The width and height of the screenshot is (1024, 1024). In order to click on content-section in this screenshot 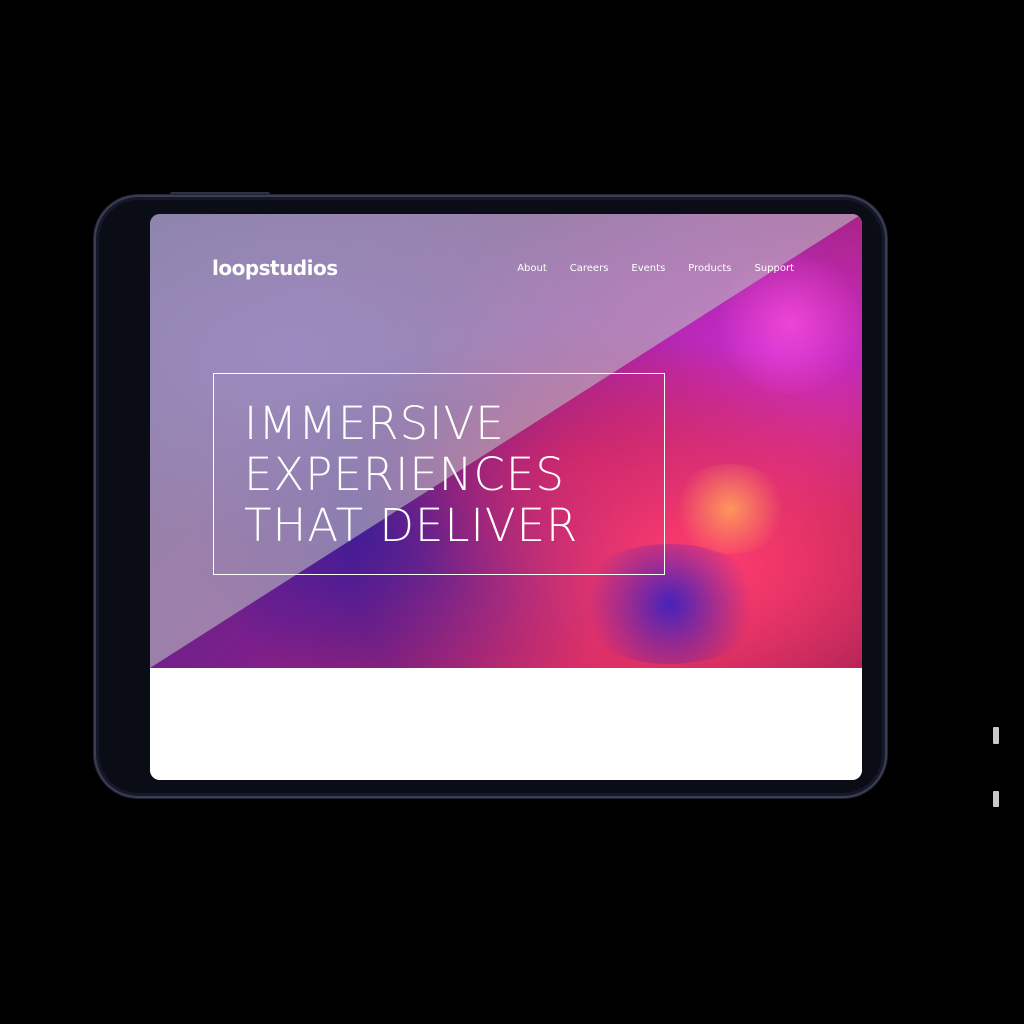, I will do `click(506, 724)`.